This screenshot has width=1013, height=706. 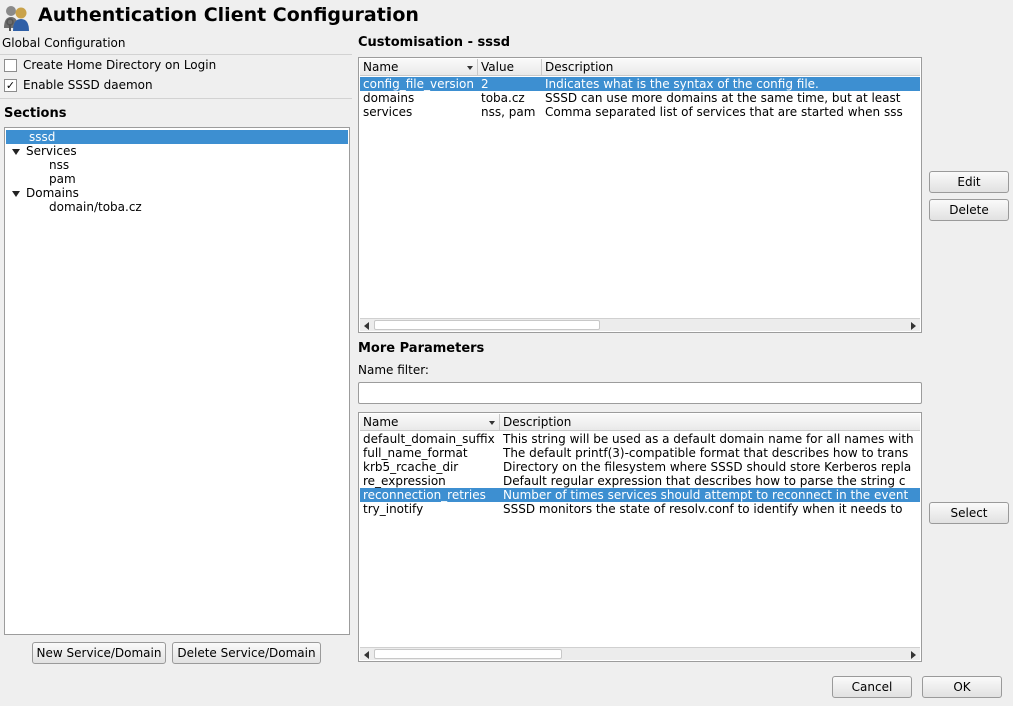 What do you see at coordinates (88, 85) in the screenshot?
I see `enable-sssd-label: Enable SSSD daemon` at bounding box center [88, 85].